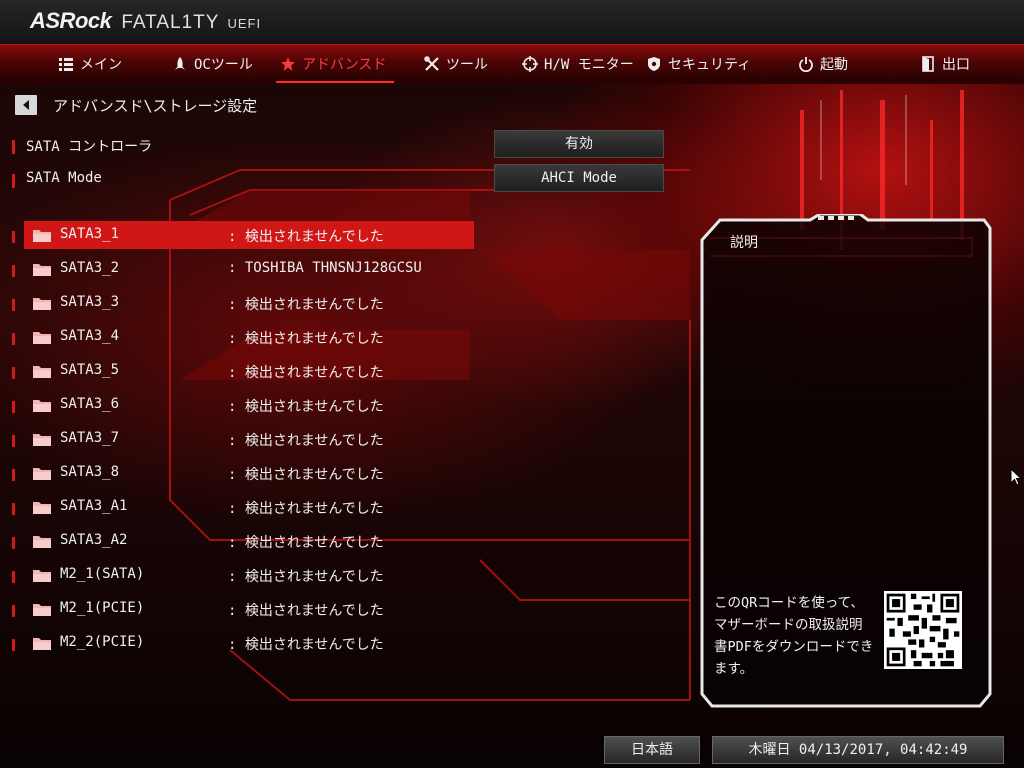 The height and width of the screenshot is (768, 1024). I want to click on tab-main: メイン, so click(90, 64).